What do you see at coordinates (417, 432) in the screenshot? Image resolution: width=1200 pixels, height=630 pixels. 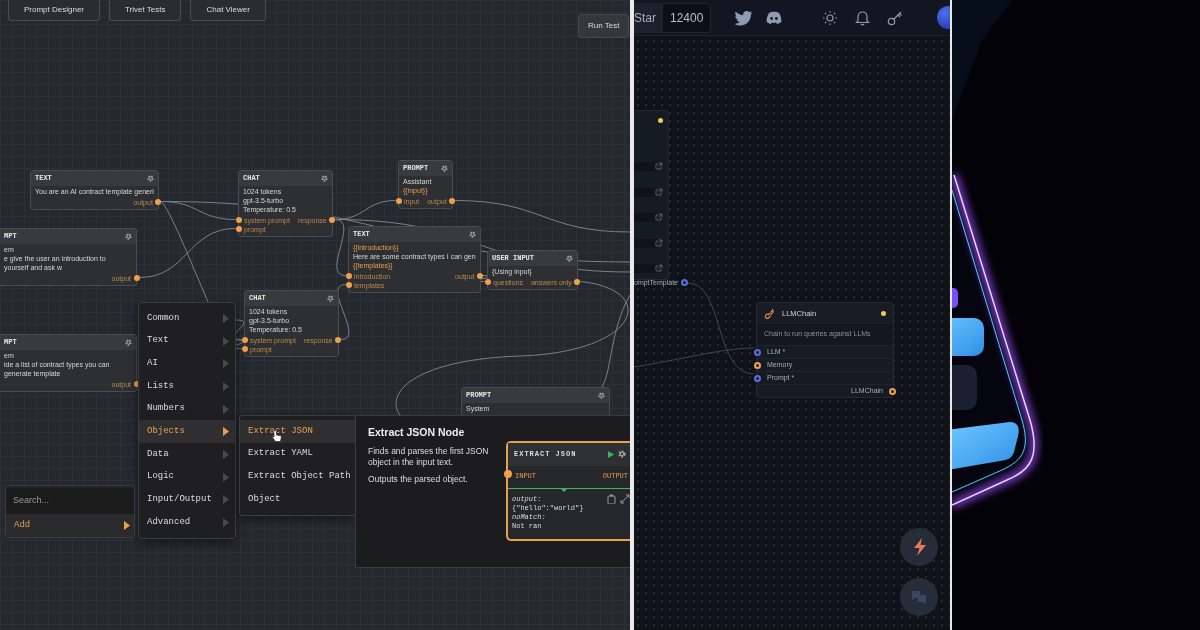 I see `tooltip-title: Extract JSON Node` at bounding box center [417, 432].